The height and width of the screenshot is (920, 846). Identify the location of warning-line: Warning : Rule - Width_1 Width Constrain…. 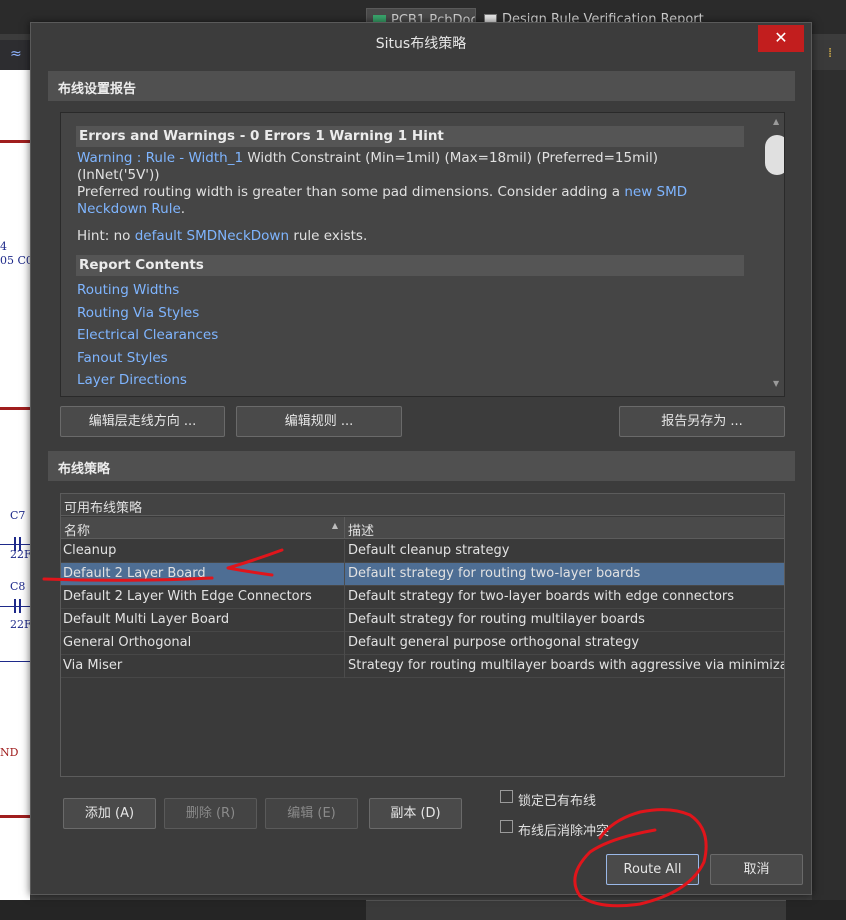
(410, 158).